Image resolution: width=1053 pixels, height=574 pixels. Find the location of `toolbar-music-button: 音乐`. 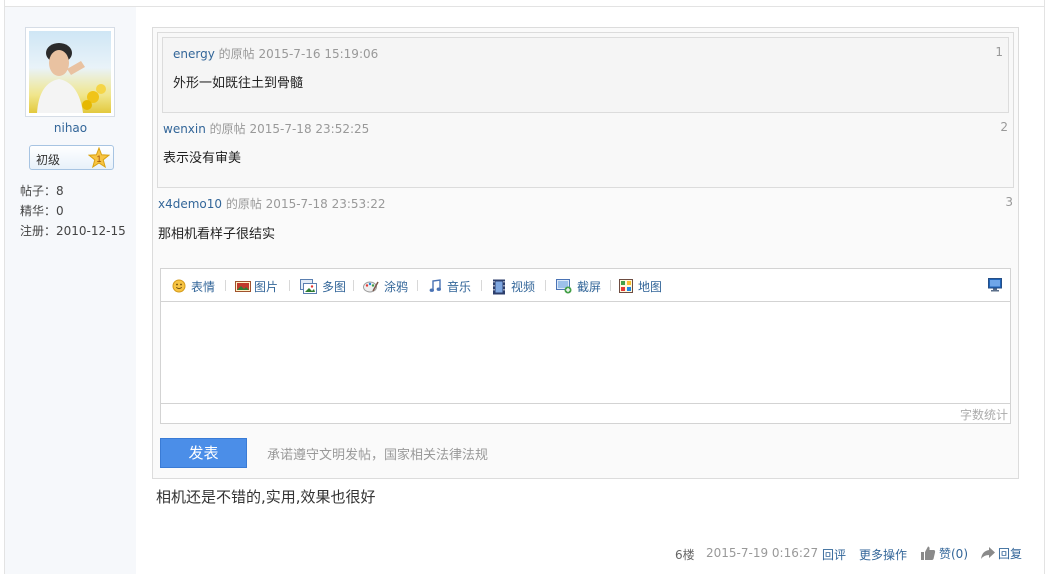

toolbar-music-button: 音乐 is located at coordinates (449, 286).